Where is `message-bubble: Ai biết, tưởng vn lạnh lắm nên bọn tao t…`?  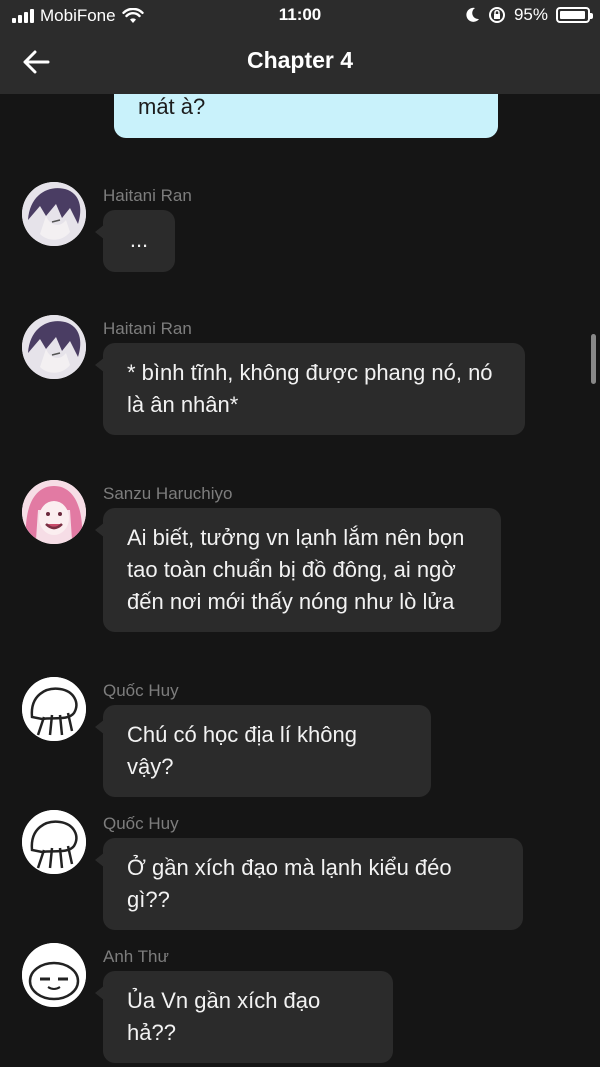
message-bubble: Ai biết, tưởng vn lạnh lắm nên bọn tao t… is located at coordinates (298, 570).